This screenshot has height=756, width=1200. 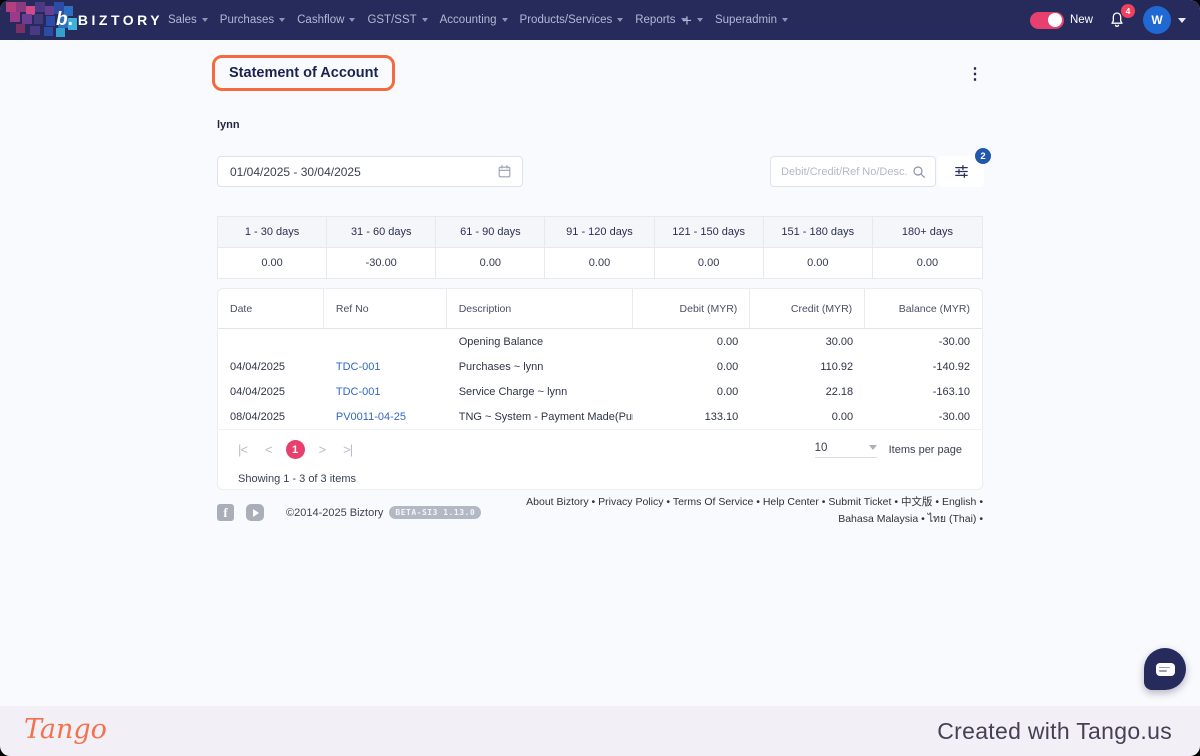 What do you see at coordinates (845, 450) in the screenshot?
I see `items-per-page-select: 10` at bounding box center [845, 450].